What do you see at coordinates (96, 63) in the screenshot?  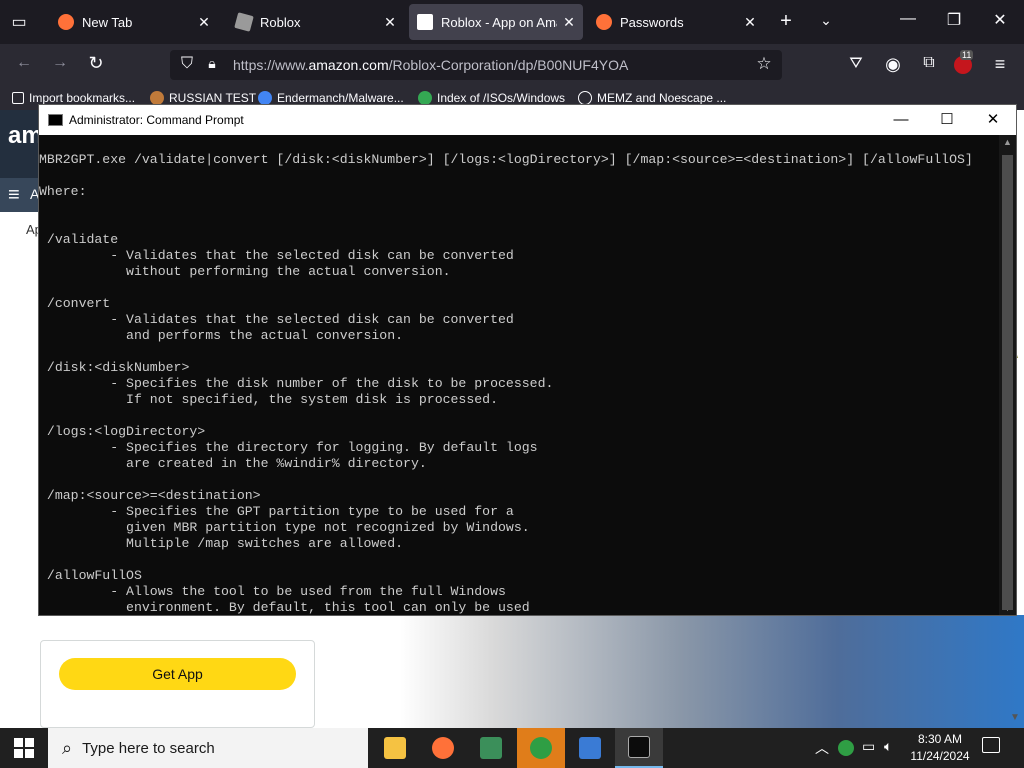 I see `reload-icon: ↻` at bounding box center [96, 63].